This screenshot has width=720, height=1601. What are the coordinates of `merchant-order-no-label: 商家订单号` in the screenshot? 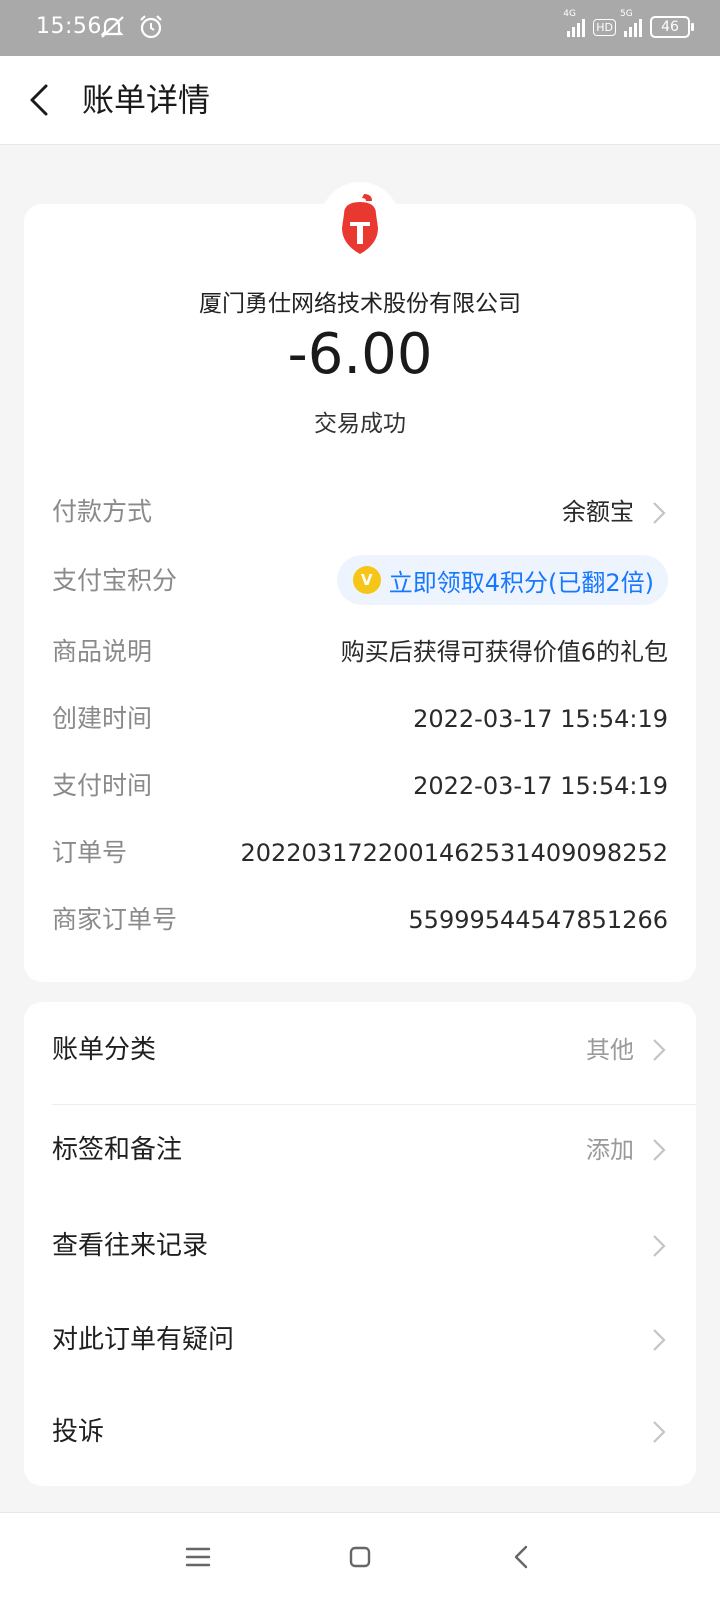 It's located at (115, 919).